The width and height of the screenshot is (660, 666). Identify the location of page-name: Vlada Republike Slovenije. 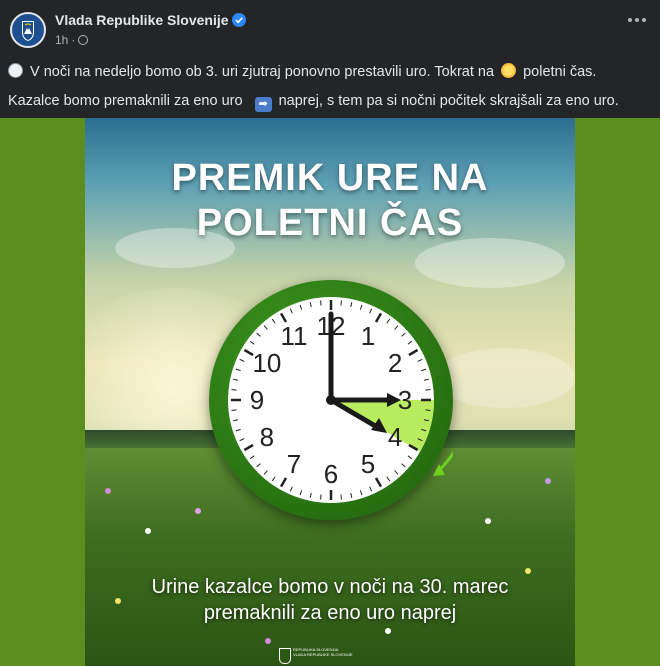
(142, 20).